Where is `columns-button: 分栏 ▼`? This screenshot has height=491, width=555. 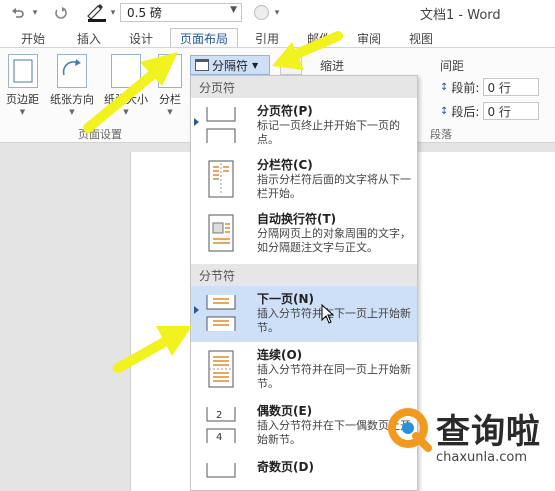 columns-button: 分栏 ▼ is located at coordinates (170, 85).